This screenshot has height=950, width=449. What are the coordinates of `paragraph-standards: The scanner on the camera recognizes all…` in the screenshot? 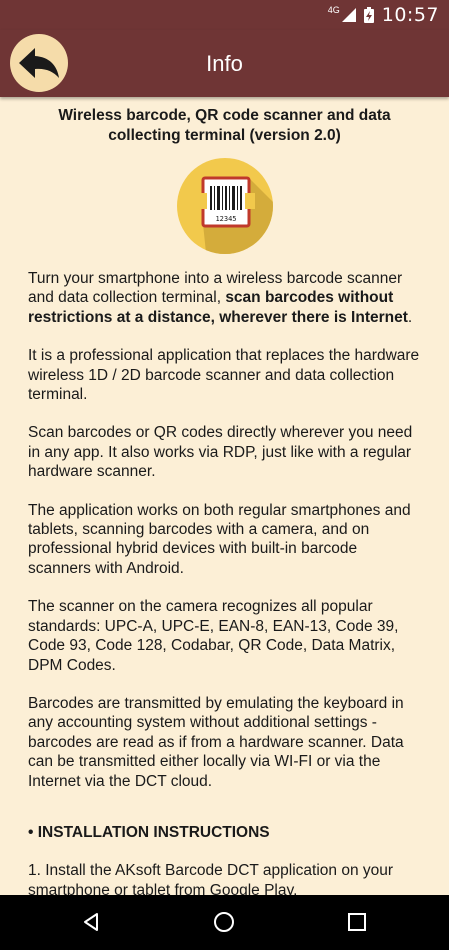 It's located at (213, 636).